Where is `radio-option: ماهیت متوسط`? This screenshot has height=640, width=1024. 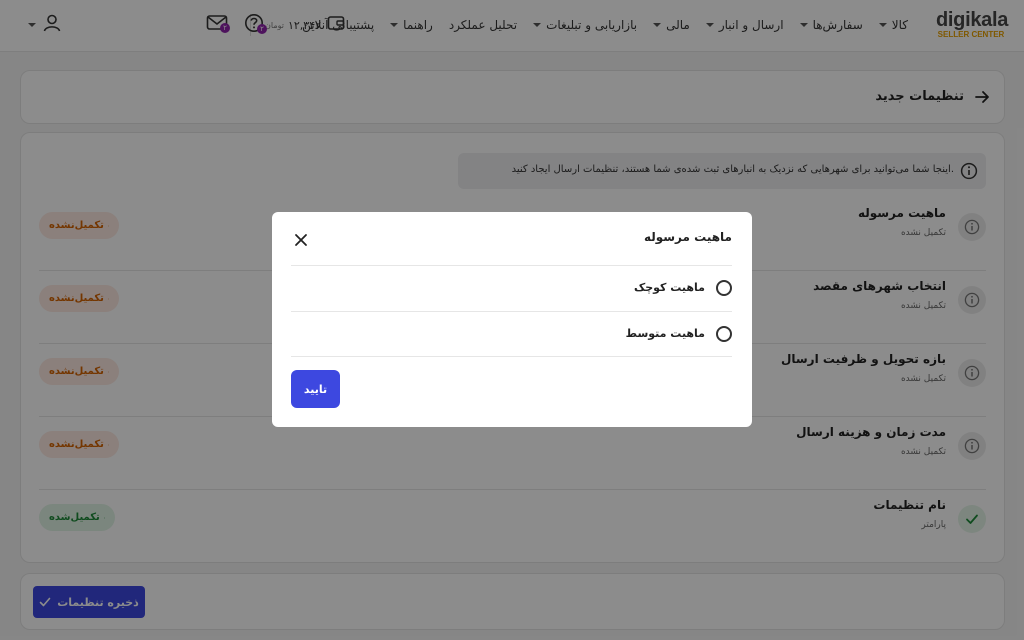 radio-option: ماهیت متوسط is located at coordinates (511, 334).